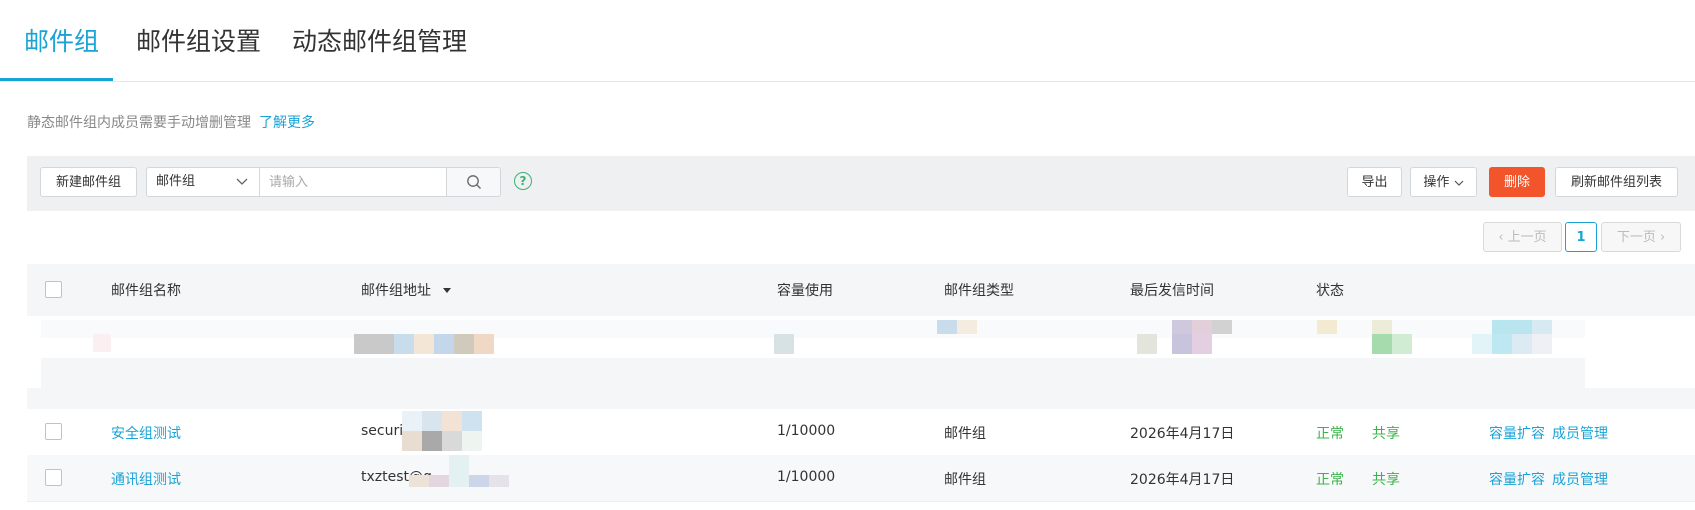  What do you see at coordinates (61, 40) in the screenshot?
I see `tab-mail-group: 邮件组` at bounding box center [61, 40].